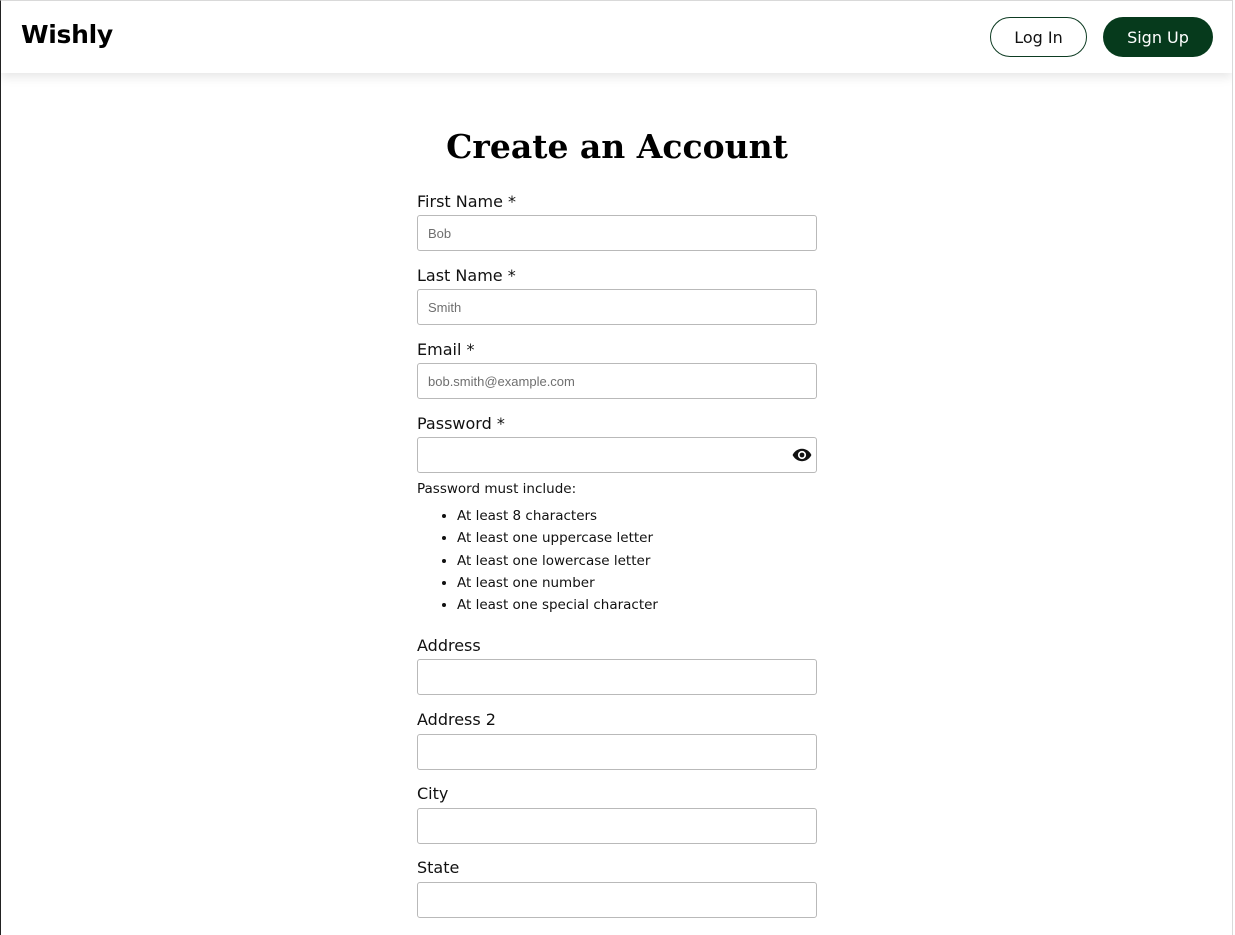 The image size is (1235, 935). Describe the element at coordinates (557, 538) in the screenshot. I see `password-rule: At least one uppercase letter` at that location.